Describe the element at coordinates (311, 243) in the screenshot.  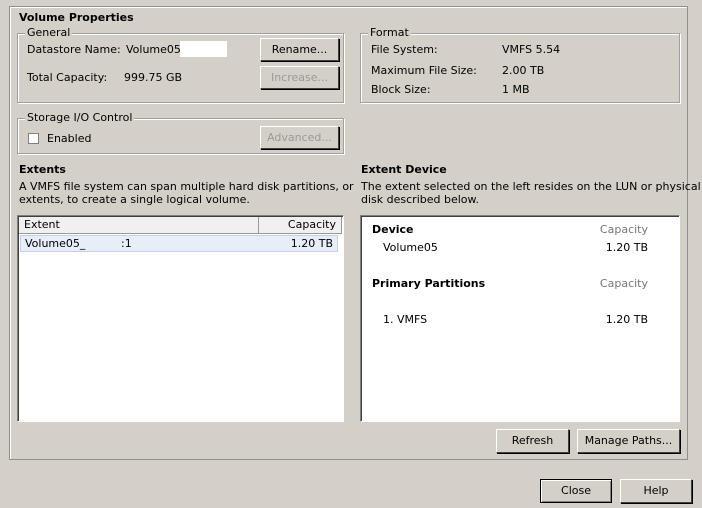
I see `extent-capacity: 1.20 TB` at that location.